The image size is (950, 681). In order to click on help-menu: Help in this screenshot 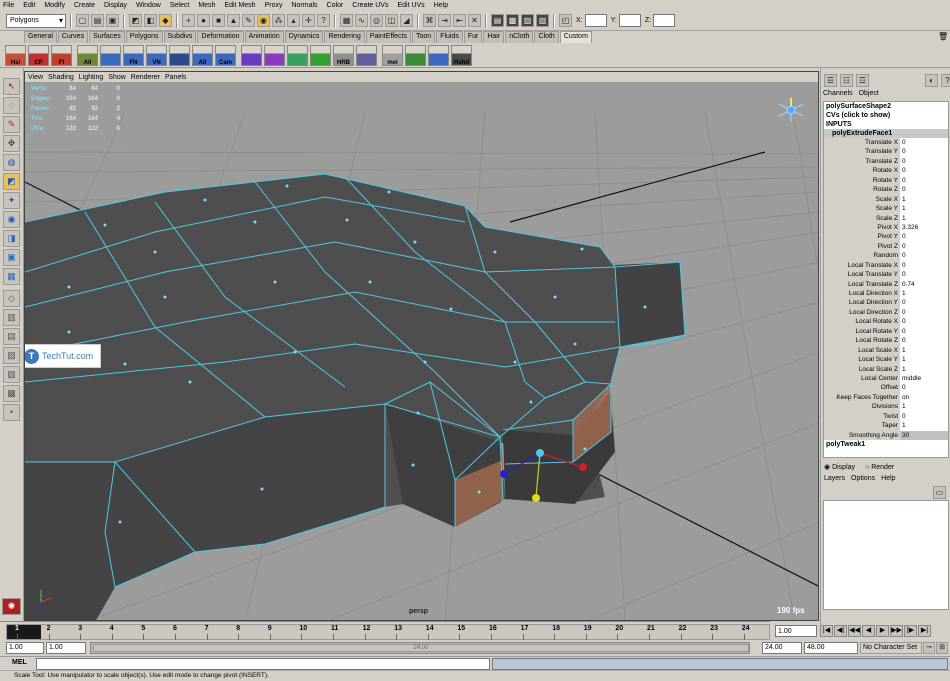, I will do `click(888, 478)`.